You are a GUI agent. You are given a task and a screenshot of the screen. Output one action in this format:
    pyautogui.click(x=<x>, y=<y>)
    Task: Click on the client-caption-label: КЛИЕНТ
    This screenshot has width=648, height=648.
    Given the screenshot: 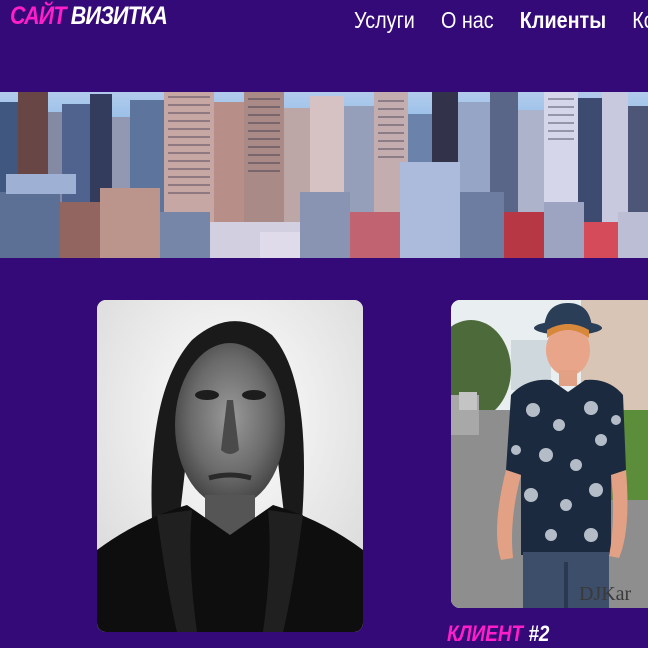 What is the action you would take?
    pyautogui.click(x=485, y=633)
    